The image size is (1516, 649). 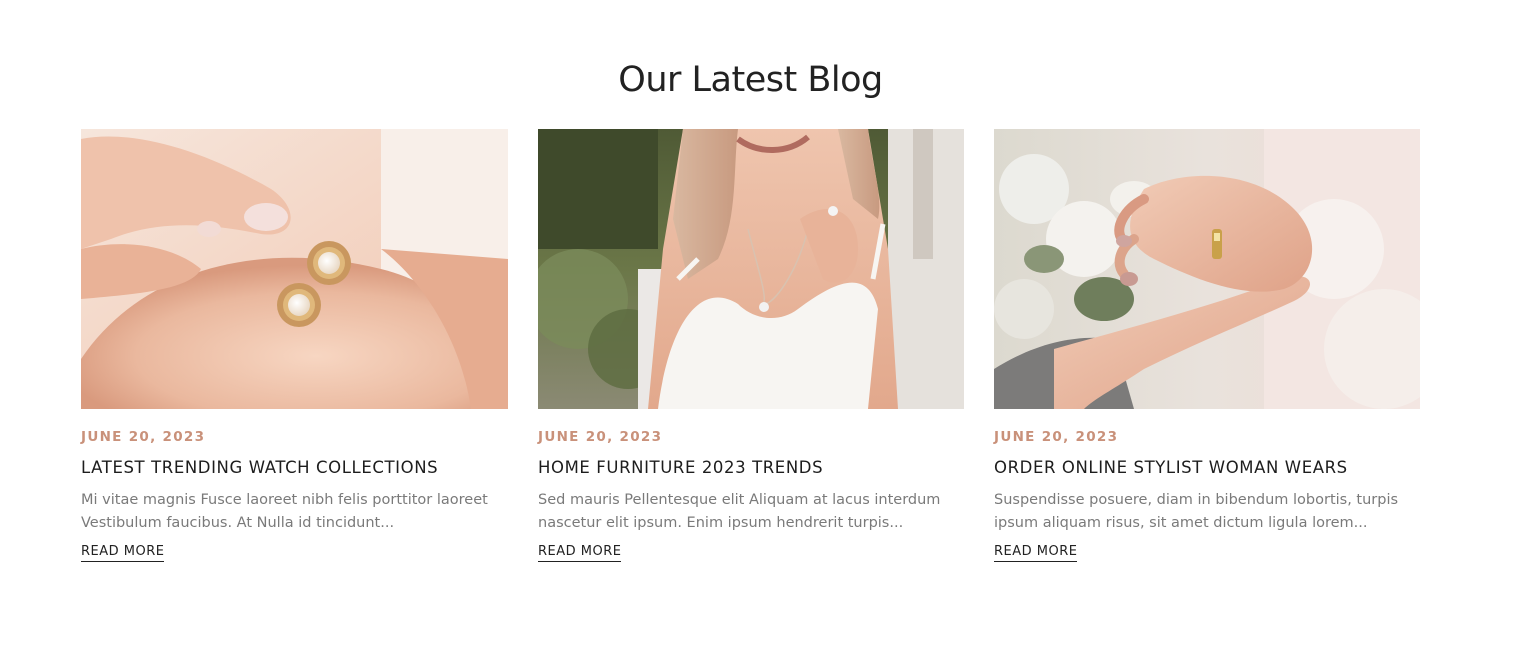 What do you see at coordinates (1207, 468) in the screenshot?
I see `post-title: ORDER ONLINE STYLIST WOMAN WEARS` at bounding box center [1207, 468].